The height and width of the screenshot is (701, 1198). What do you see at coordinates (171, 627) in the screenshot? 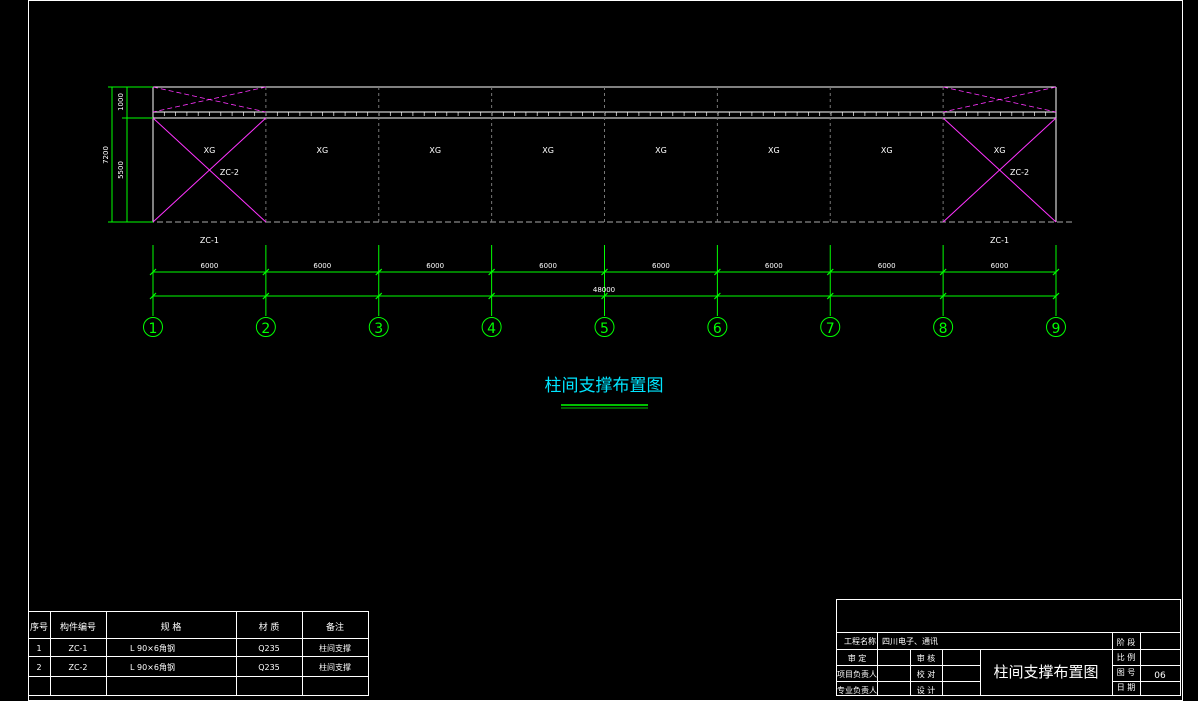
I see `table-header: 规 格` at bounding box center [171, 627].